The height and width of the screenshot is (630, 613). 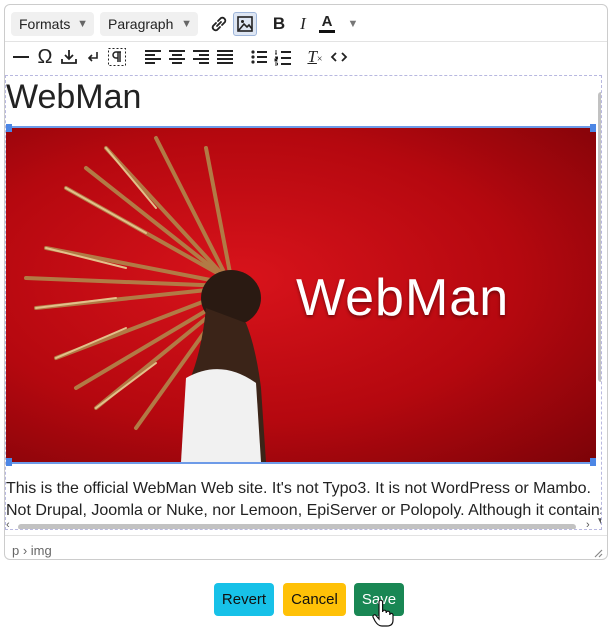 What do you see at coordinates (403, 298) in the screenshot?
I see `hero-logo-text: WebMan` at bounding box center [403, 298].